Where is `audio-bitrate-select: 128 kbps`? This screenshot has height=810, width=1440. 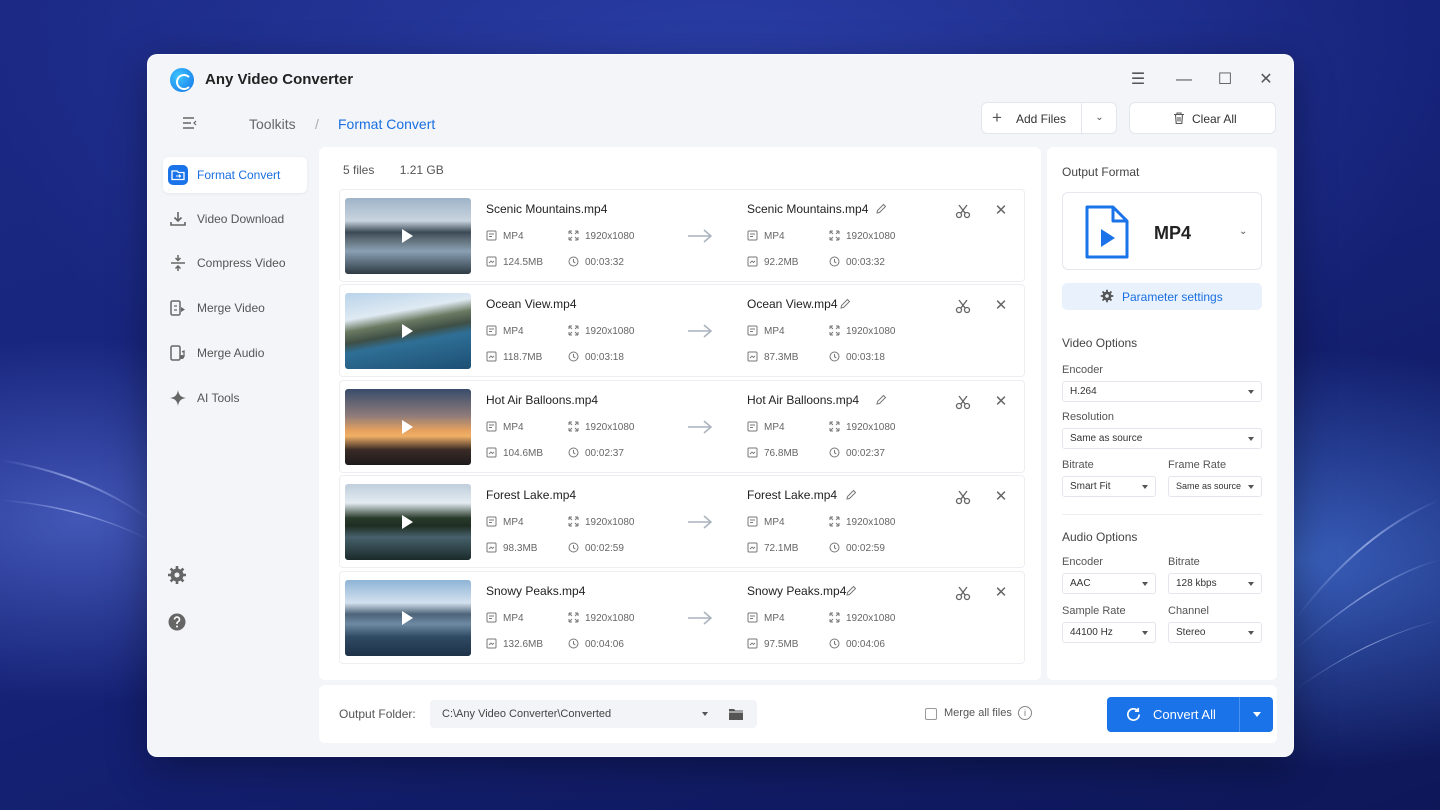
audio-bitrate-select: 128 kbps is located at coordinates (1215, 583).